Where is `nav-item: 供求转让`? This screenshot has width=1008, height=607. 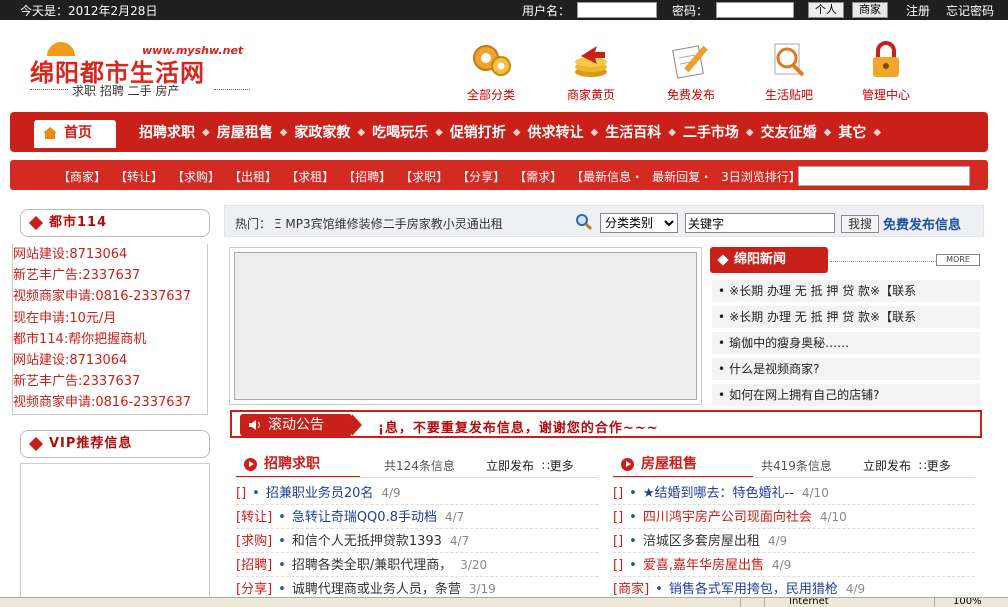 nav-item: 供求转让 is located at coordinates (556, 132).